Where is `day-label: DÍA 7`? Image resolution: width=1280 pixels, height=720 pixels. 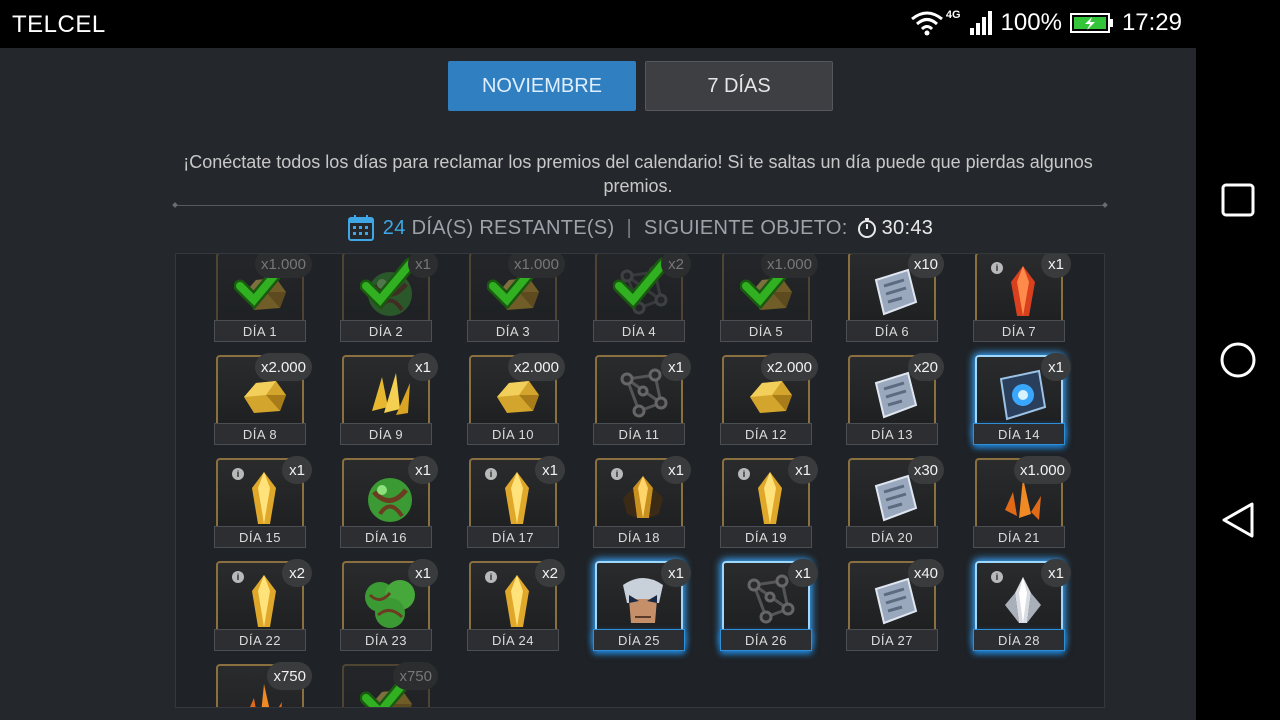 day-label: DÍA 7 is located at coordinates (1019, 331).